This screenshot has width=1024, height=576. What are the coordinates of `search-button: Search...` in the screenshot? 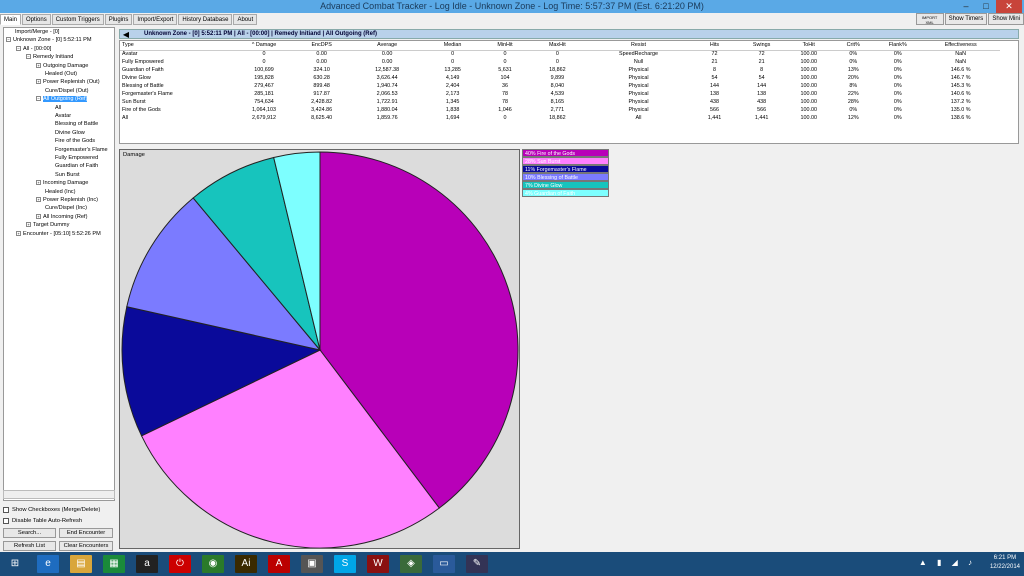 It's located at (29, 533).